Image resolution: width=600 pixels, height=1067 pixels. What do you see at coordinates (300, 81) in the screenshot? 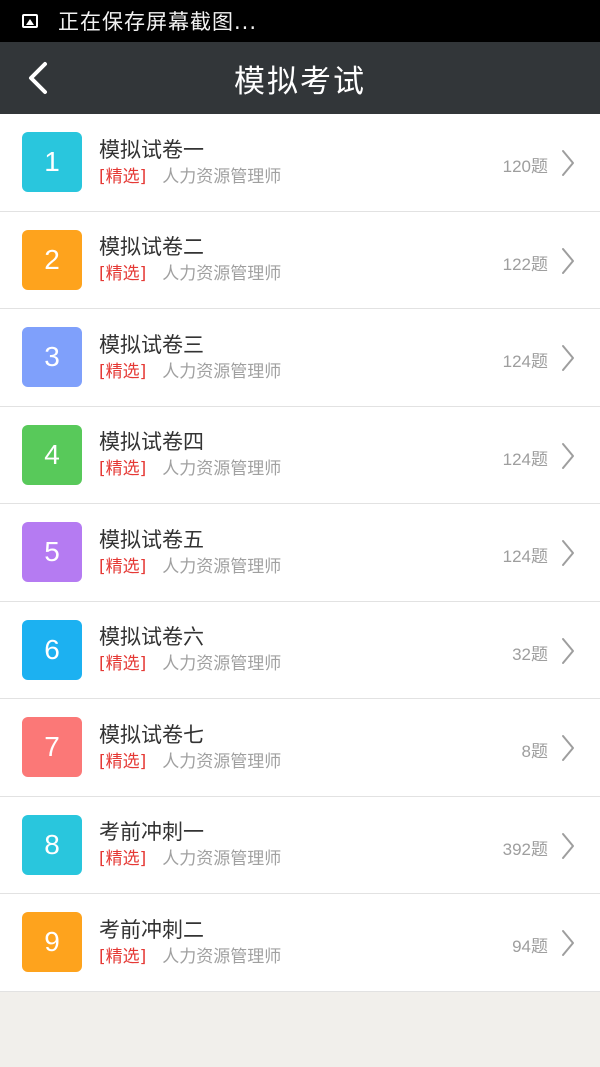
I see `page-title: 模拟考试` at bounding box center [300, 81].